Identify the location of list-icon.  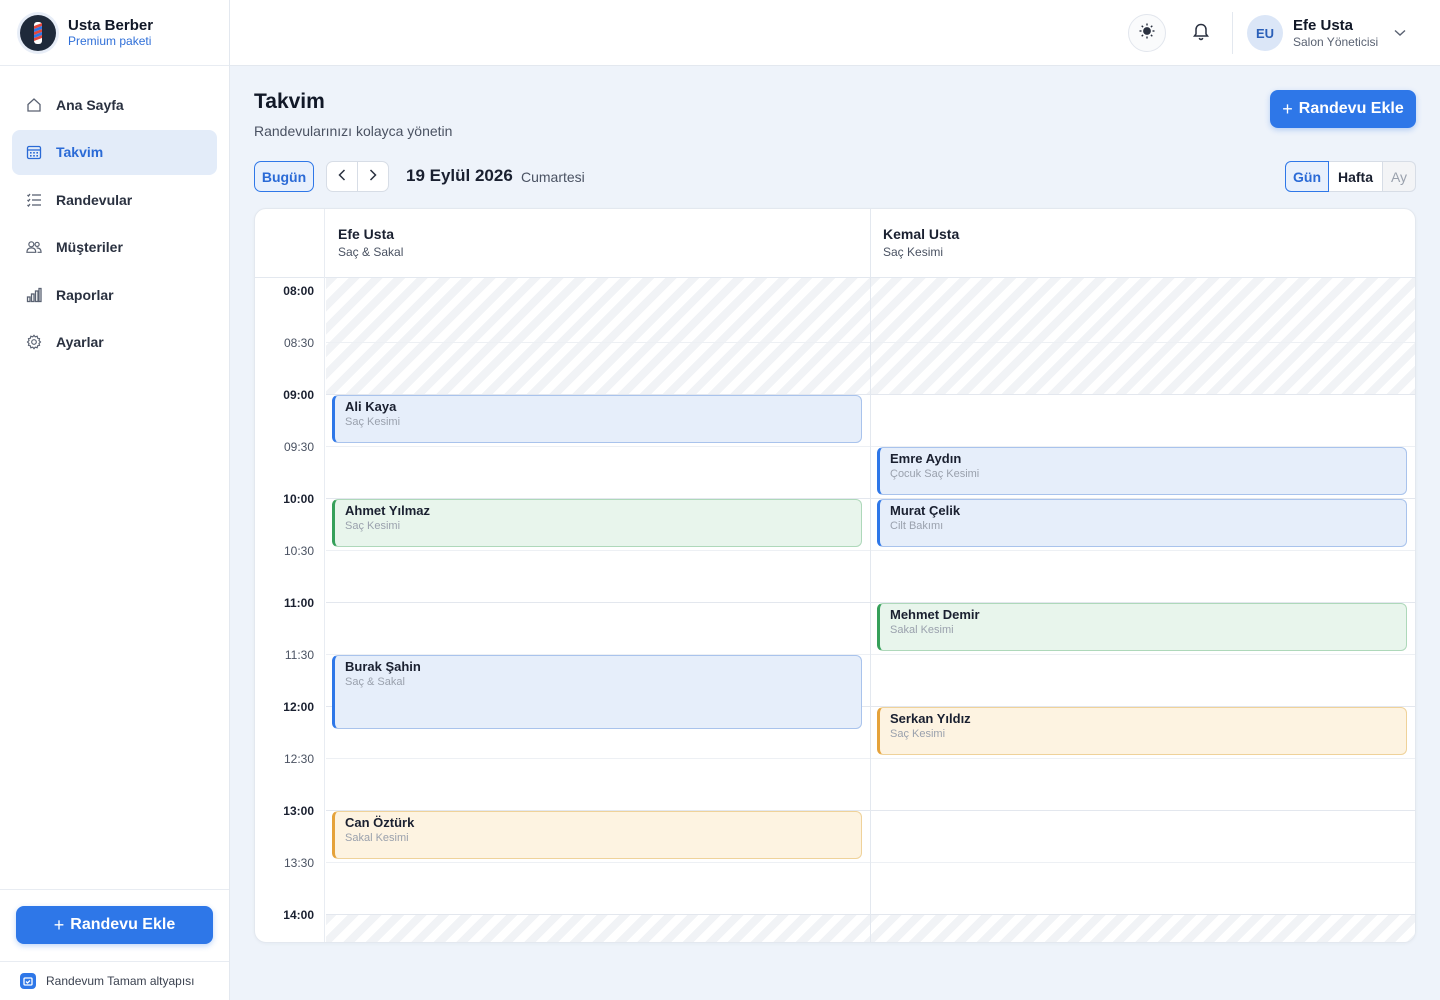
(34, 200).